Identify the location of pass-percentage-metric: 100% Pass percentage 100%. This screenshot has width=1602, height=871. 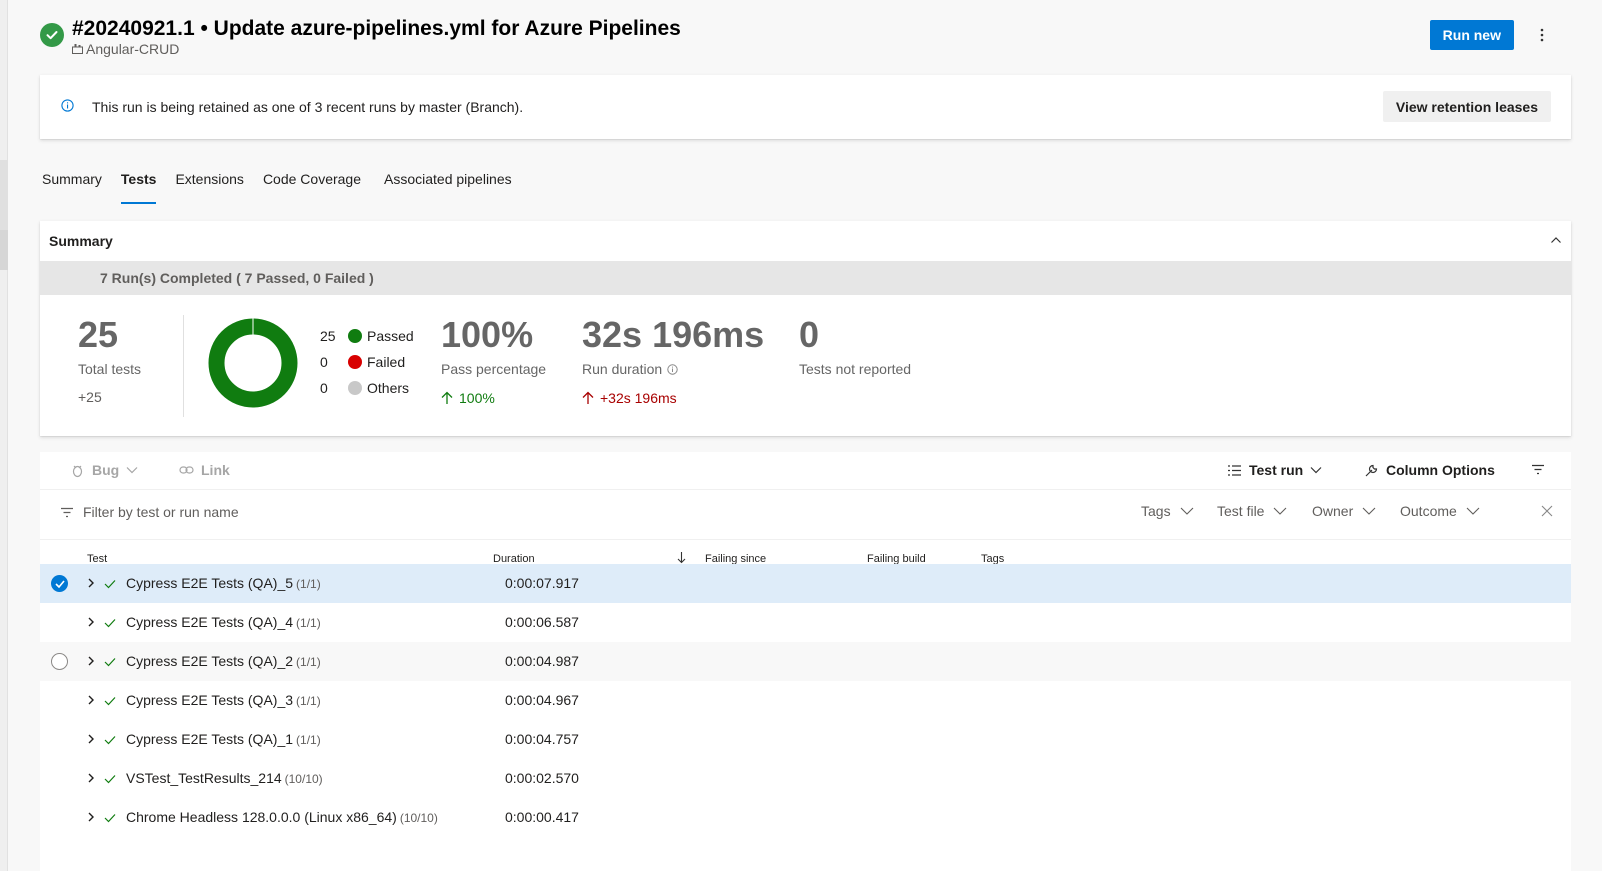
(494, 361).